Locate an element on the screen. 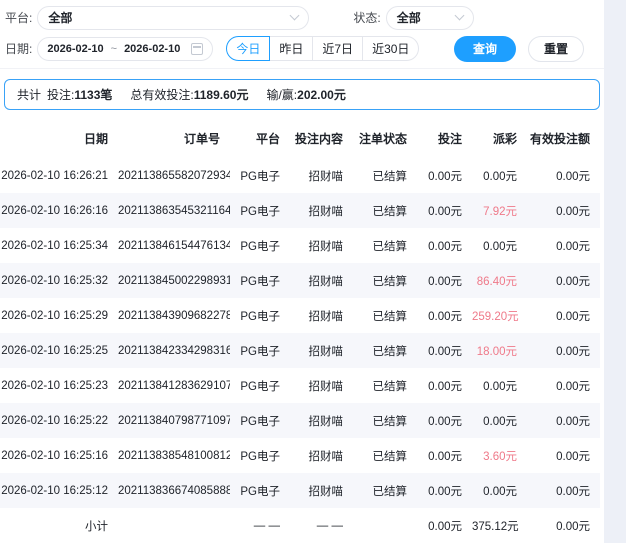  cell-payout: 0.00元 is located at coordinates (499, 490).